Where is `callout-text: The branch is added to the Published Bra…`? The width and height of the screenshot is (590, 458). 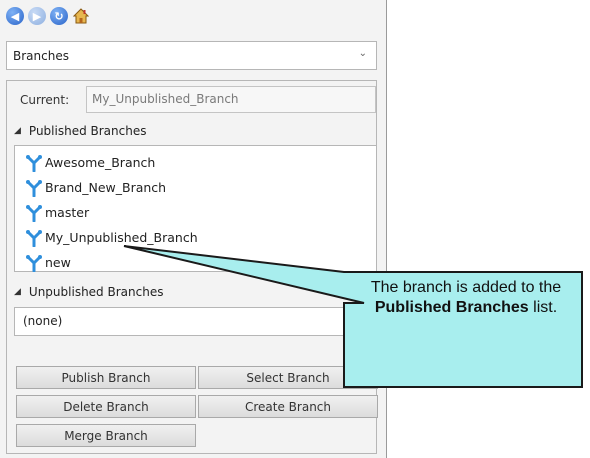 callout-text: The branch is added to the Published Bra… is located at coordinates (466, 298).